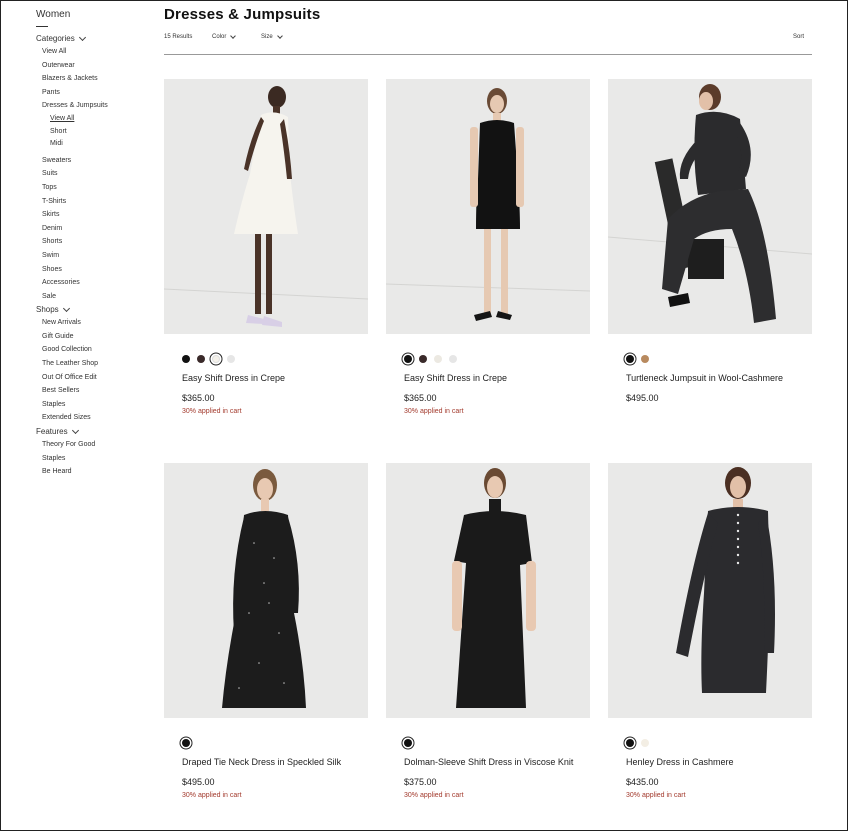  Describe the element at coordinates (103, 144) in the screenshot. I see `sidebar-subitem-midi: Midi` at that location.